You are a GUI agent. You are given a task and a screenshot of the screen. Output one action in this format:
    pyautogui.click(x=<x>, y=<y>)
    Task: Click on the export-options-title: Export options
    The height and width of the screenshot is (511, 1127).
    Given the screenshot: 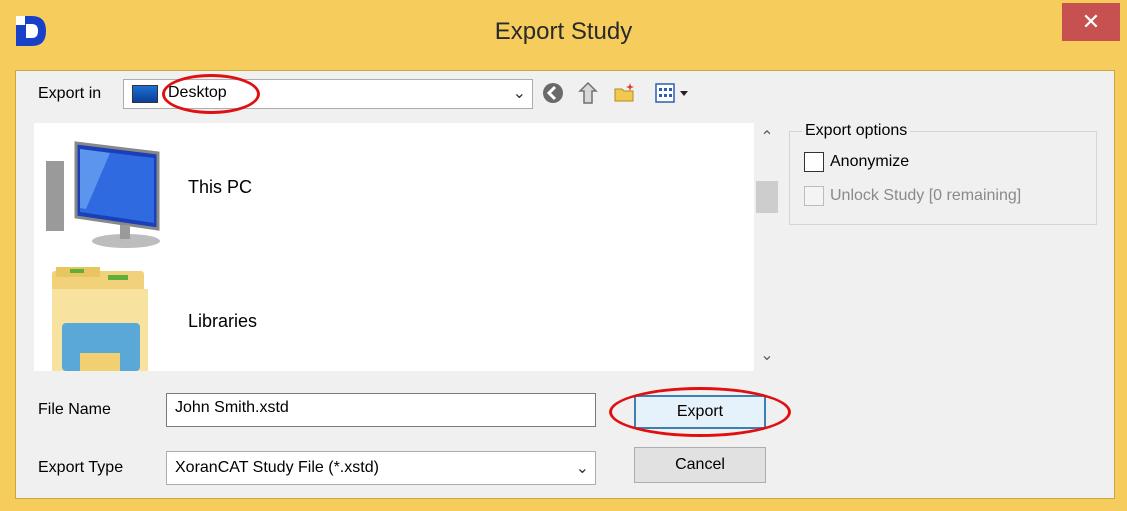 What is the action you would take?
    pyautogui.click(x=856, y=131)
    